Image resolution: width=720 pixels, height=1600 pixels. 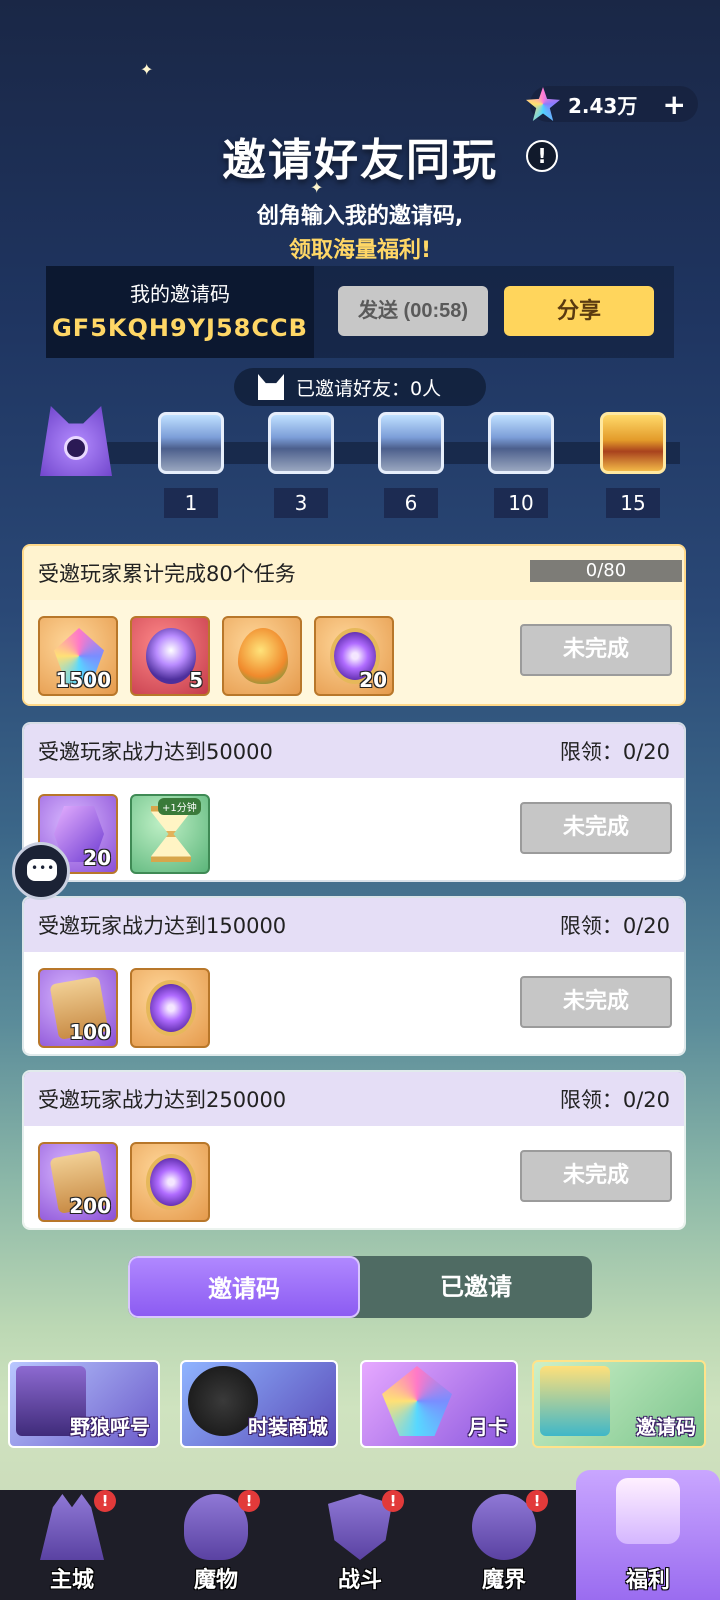 I want to click on nav-label: 魔物, so click(x=215, y=1580).